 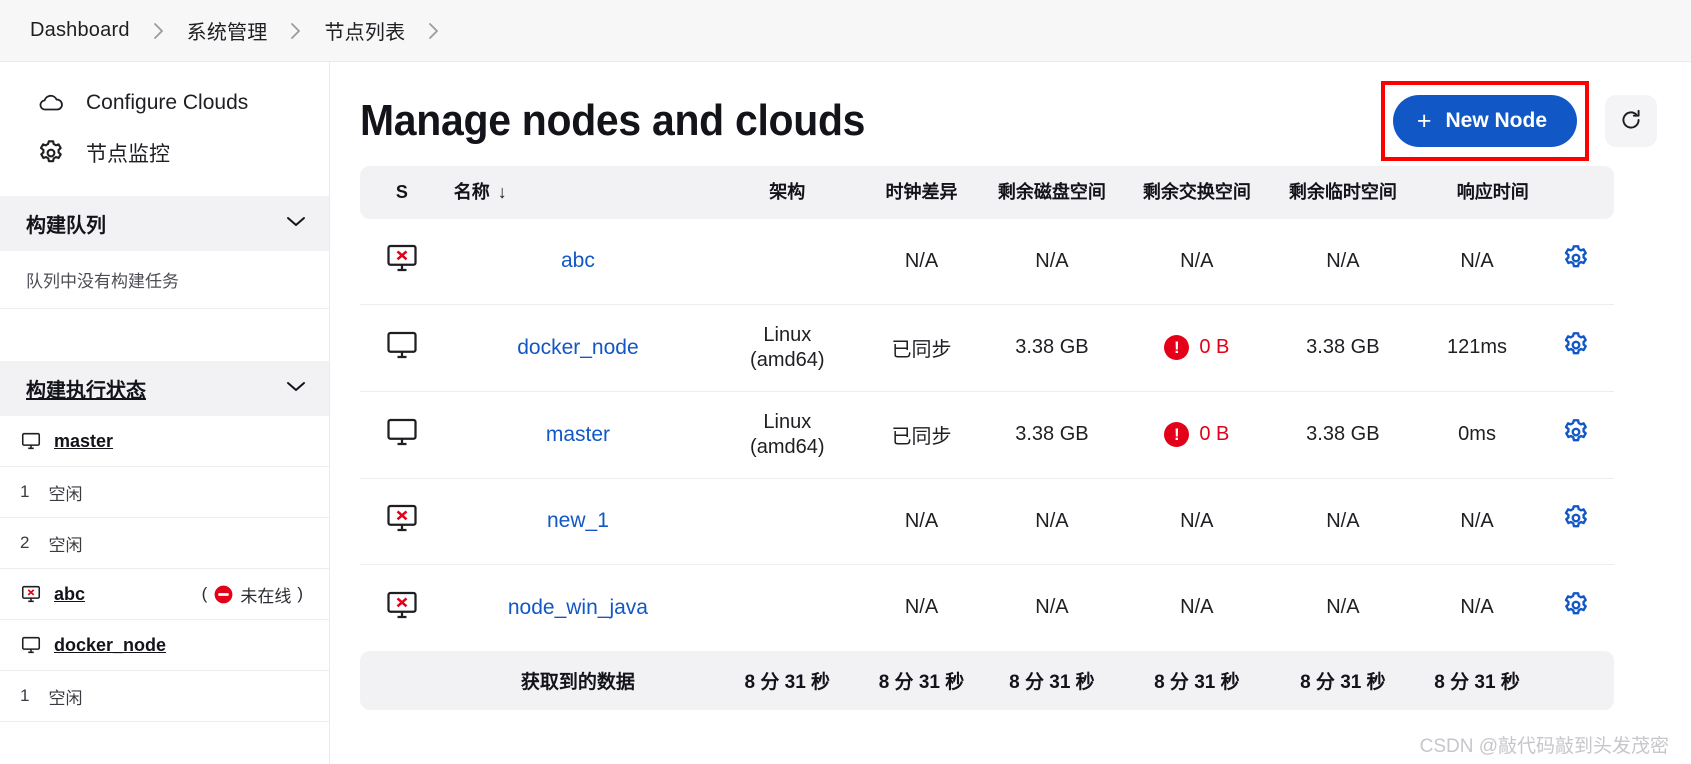 What do you see at coordinates (402, 680) in the screenshot?
I see `footer-cell-status` at bounding box center [402, 680].